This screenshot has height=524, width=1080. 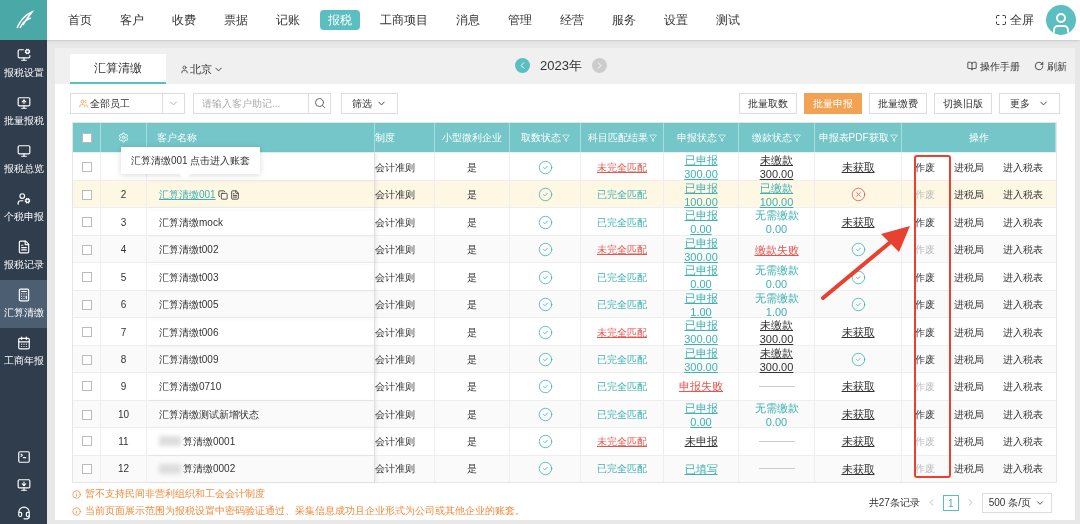 What do you see at coordinates (522, 66) in the screenshot?
I see `previous-year-button` at bounding box center [522, 66].